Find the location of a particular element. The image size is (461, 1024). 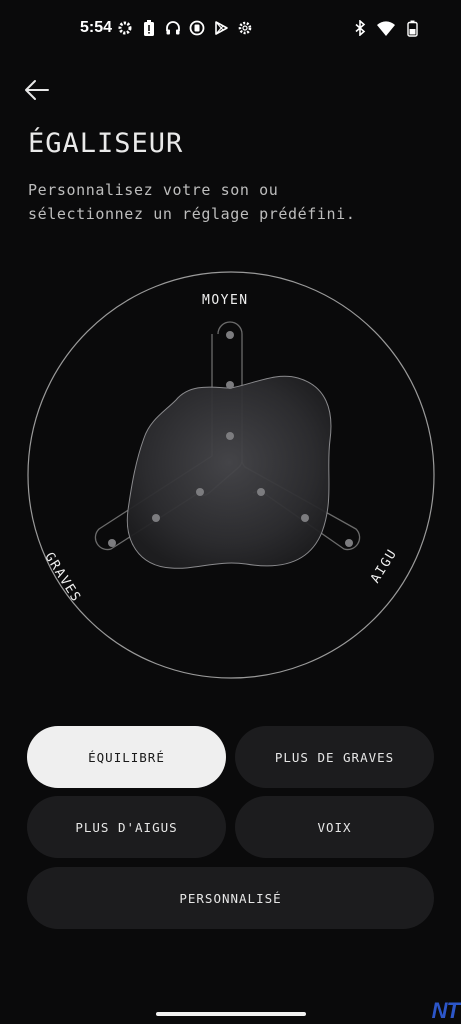

preset-label: PLUS D'AIGUS is located at coordinates (126, 827).